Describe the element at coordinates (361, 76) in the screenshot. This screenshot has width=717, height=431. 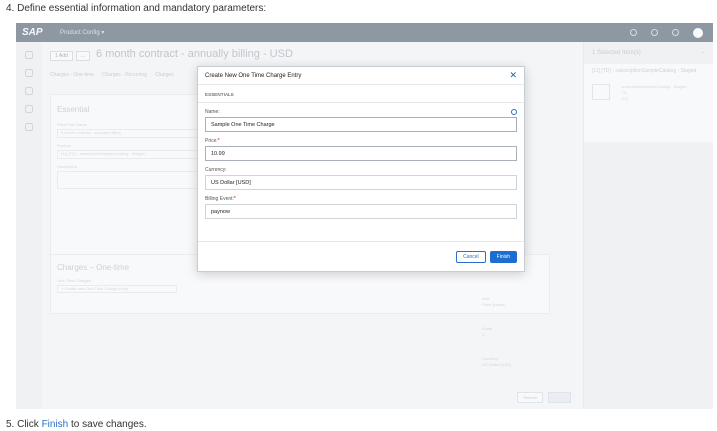
I see `dialog-header: Create New One Time Charge Entry ✕` at that location.